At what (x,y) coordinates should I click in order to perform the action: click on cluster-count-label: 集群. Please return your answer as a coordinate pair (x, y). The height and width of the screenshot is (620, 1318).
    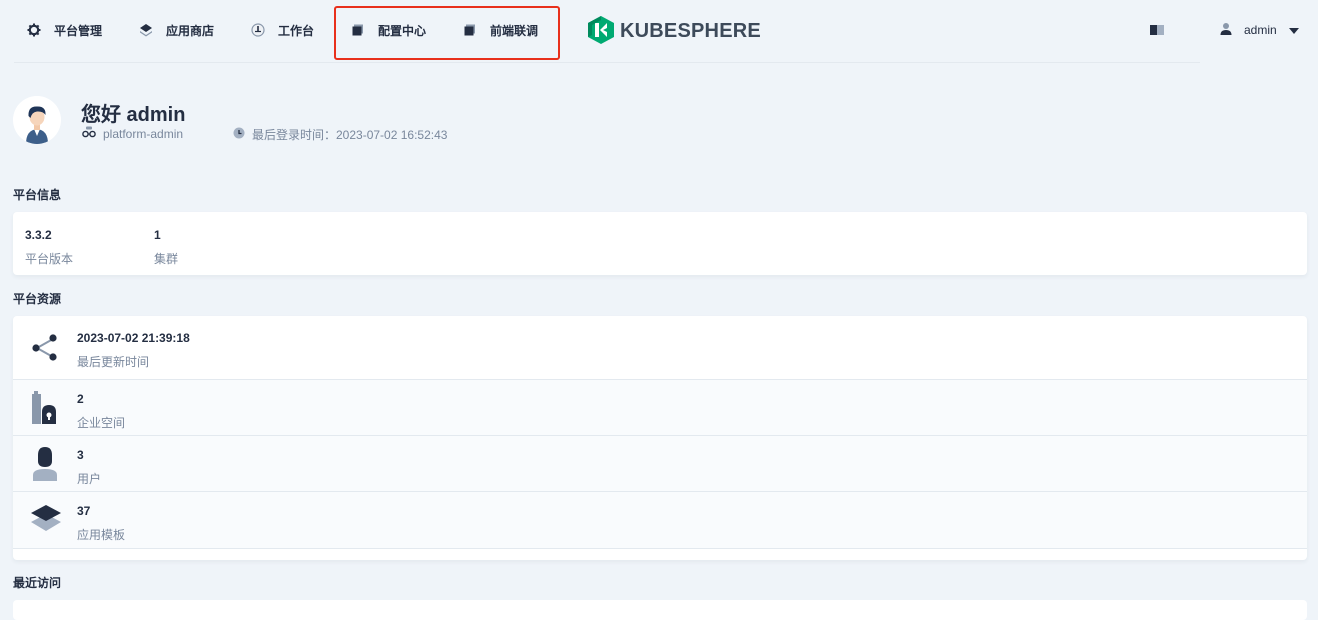
    Looking at the image, I should click on (166, 259).